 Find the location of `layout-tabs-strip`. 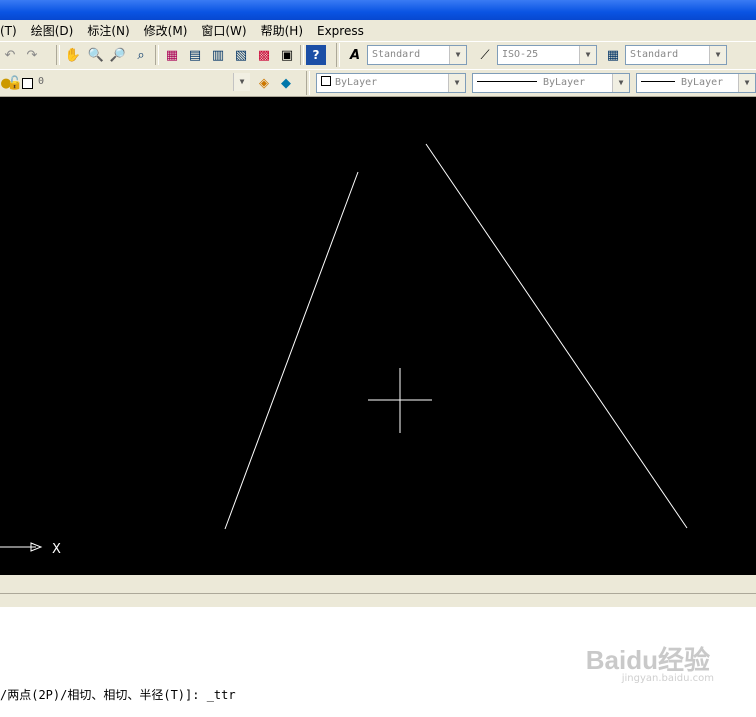

layout-tabs-strip is located at coordinates (378, 591).